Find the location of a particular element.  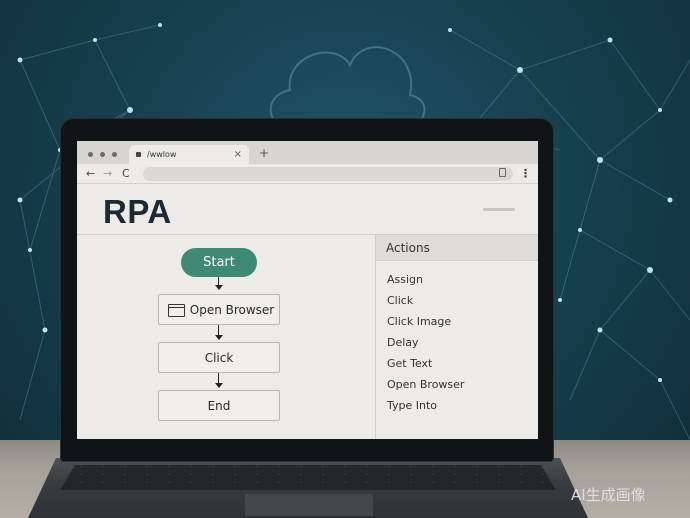

action-item: Click Image is located at coordinates (419, 322).